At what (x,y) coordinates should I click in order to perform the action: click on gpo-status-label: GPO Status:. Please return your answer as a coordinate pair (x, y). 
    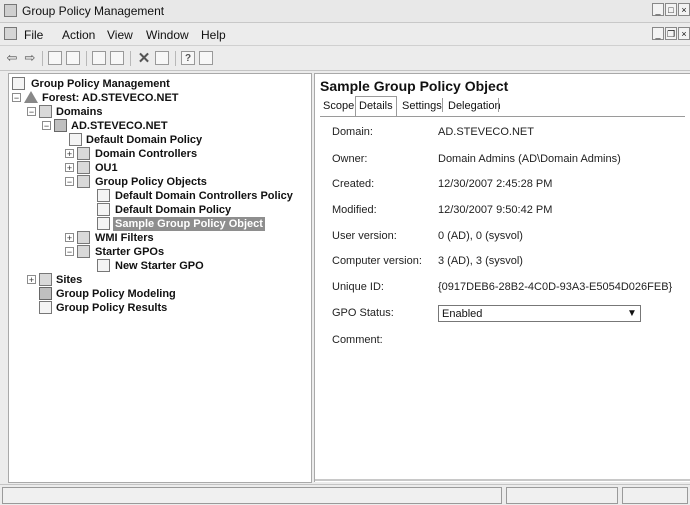
    Looking at the image, I should click on (363, 313).